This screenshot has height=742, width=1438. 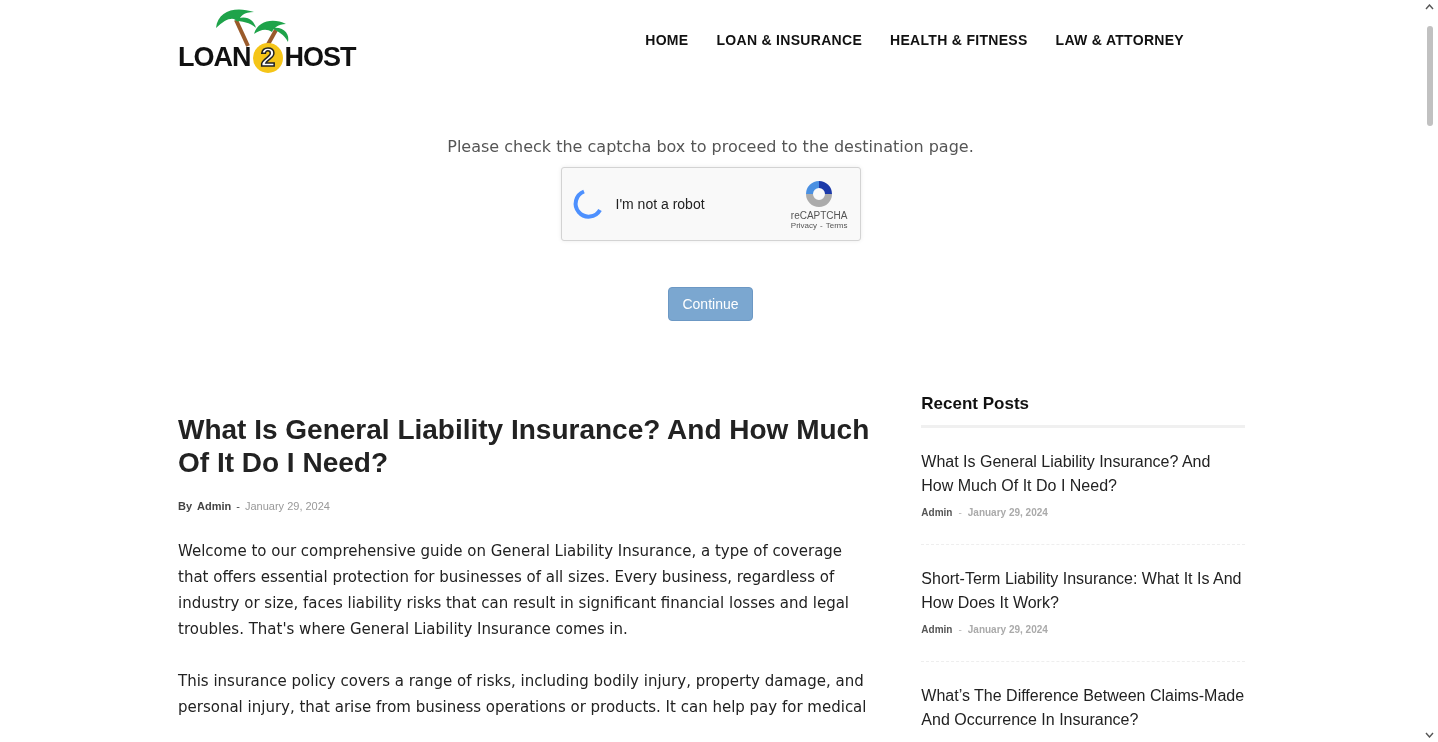 I want to click on captcha-label: I'm not a robot, so click(x=660, y=204).